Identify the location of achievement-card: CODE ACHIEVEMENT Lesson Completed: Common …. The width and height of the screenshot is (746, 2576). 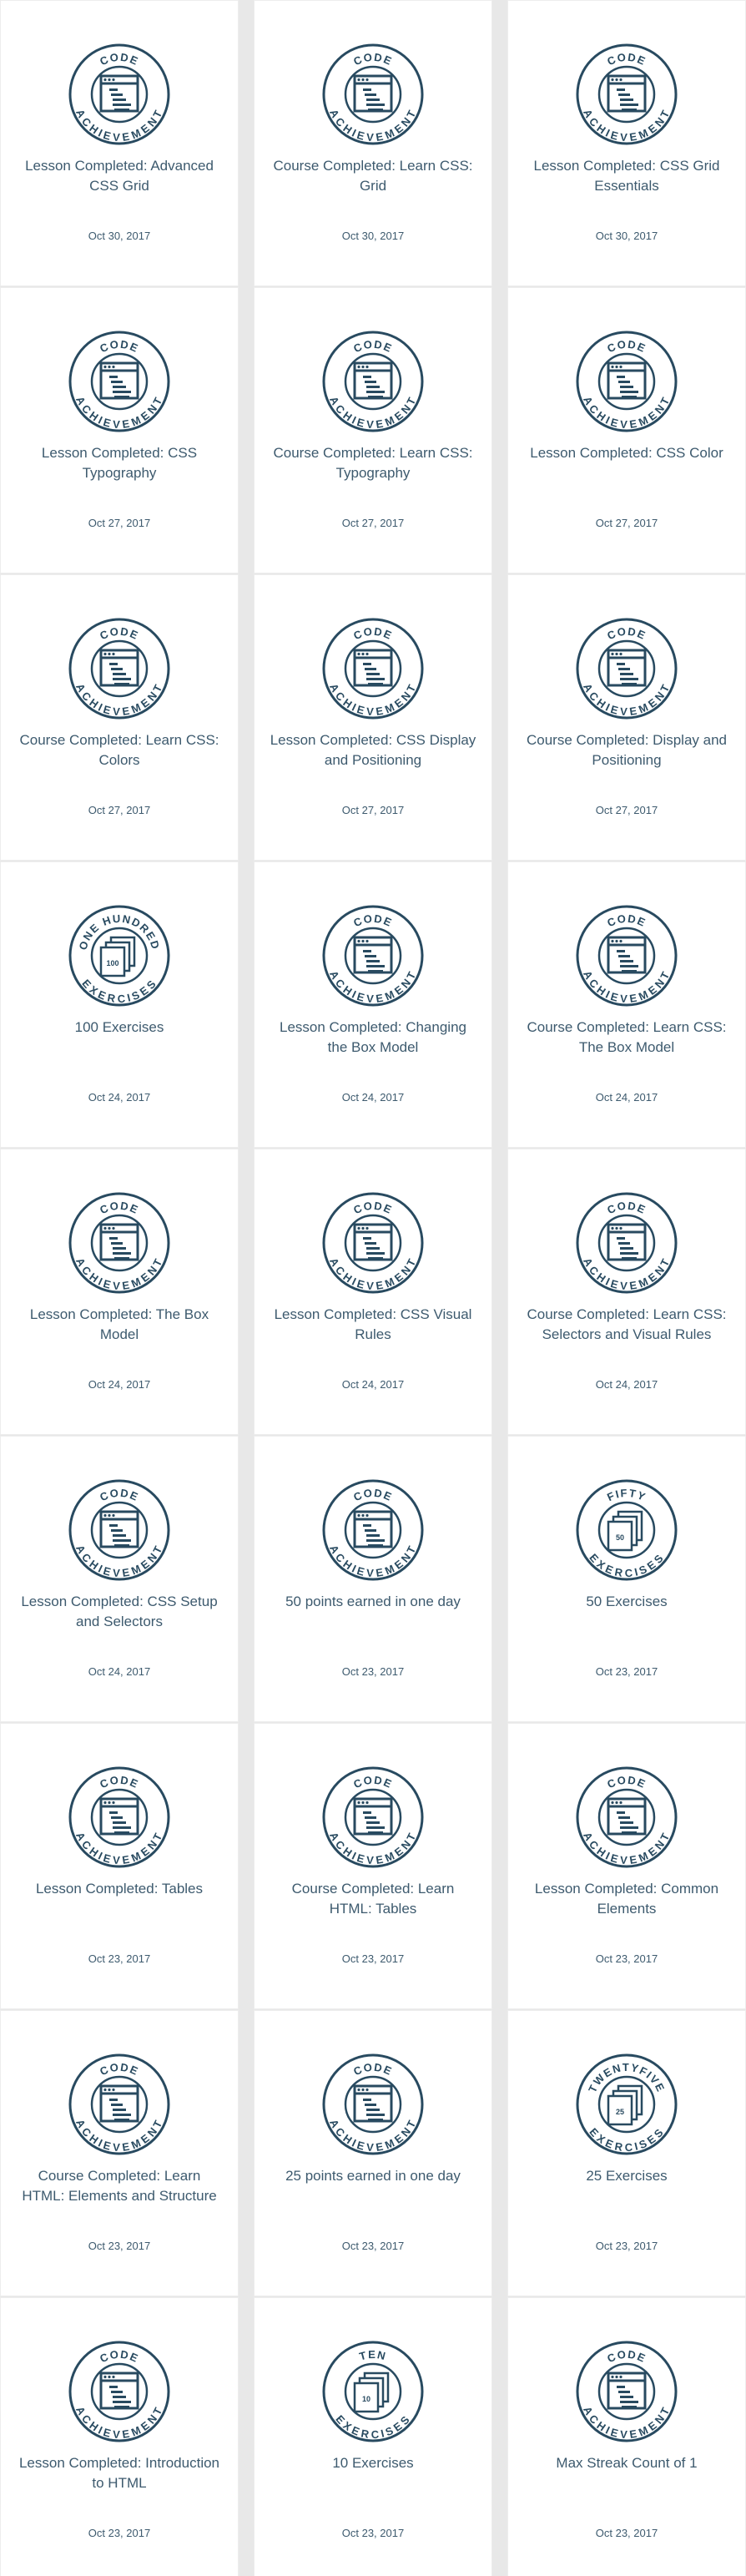
(626, 1866).